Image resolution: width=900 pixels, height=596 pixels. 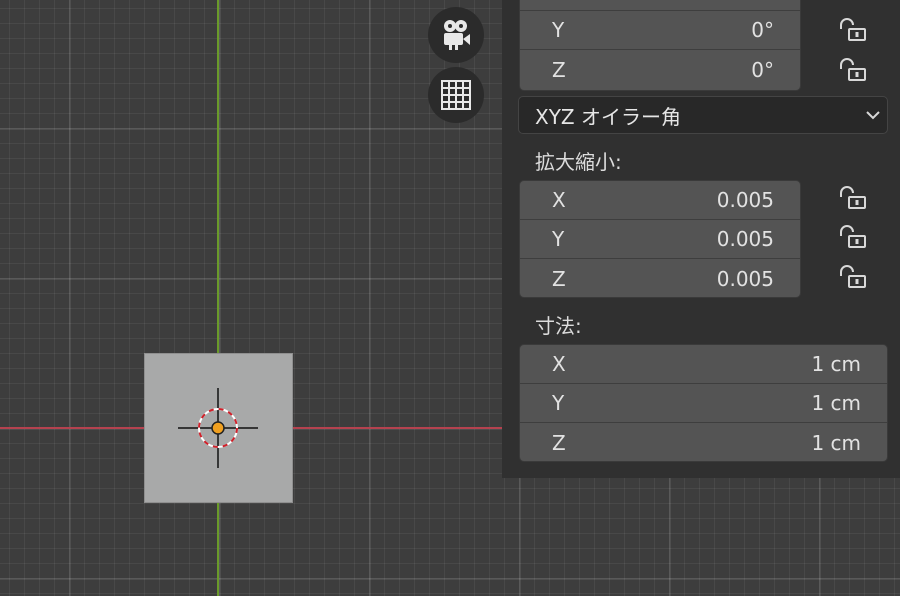 I want to click on scale-fields: X 0.005 Y 0.005 Z 0.005, so click(x=660, y=239).